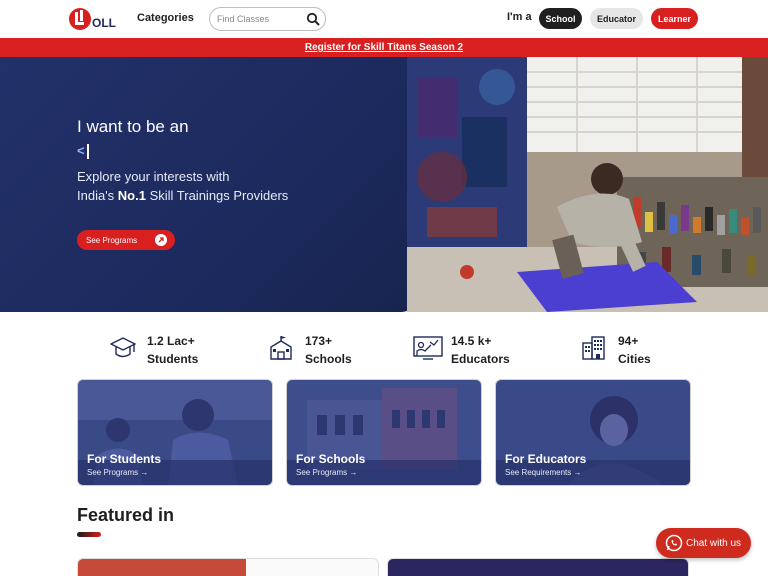 The image size is (768, 576). I want to click on school-building-icon, so click(281, 348).